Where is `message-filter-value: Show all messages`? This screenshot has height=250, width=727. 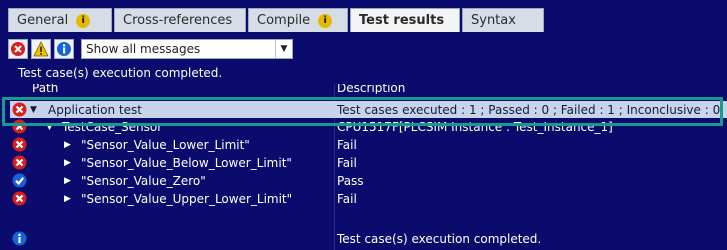 message-filter-value: Show all messages is located at coordinates (143, 49).